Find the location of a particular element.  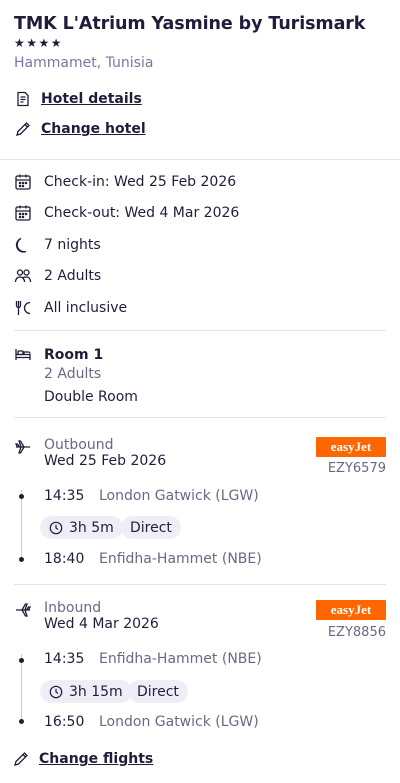

plane-departure-icon is located at coordinates (23, 447).